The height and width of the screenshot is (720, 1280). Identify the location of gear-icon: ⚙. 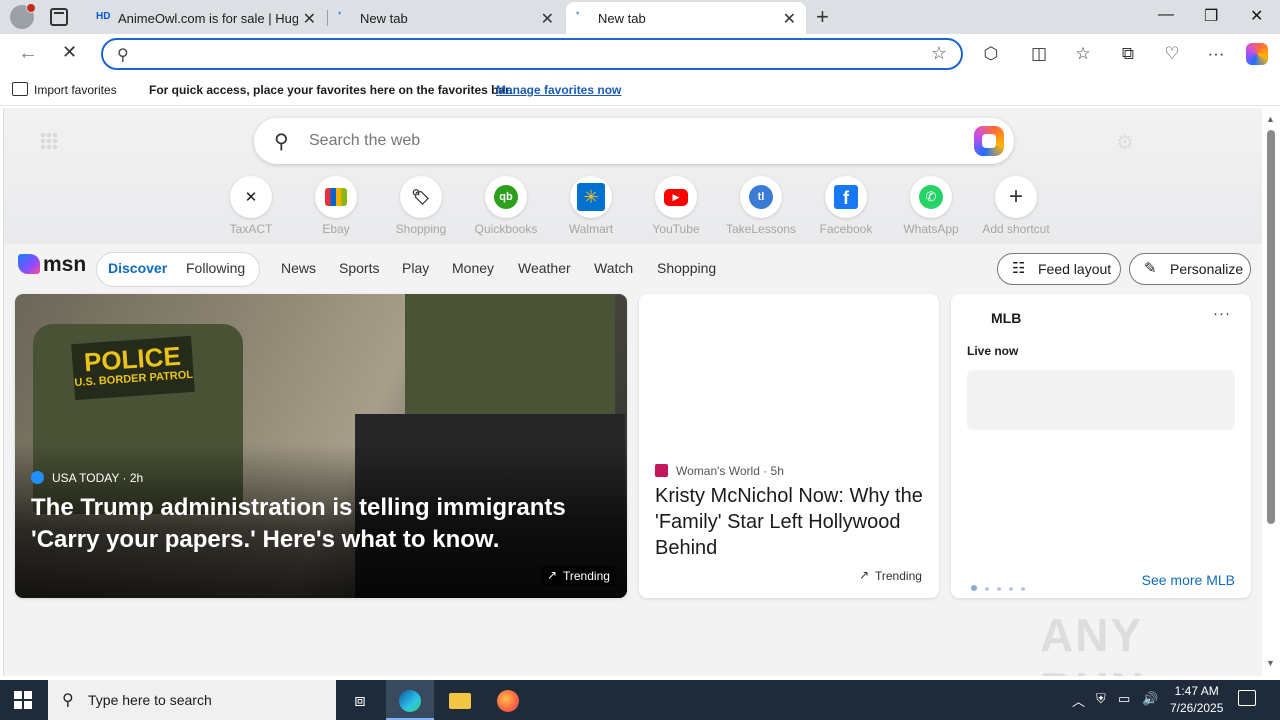
(1125, 142).